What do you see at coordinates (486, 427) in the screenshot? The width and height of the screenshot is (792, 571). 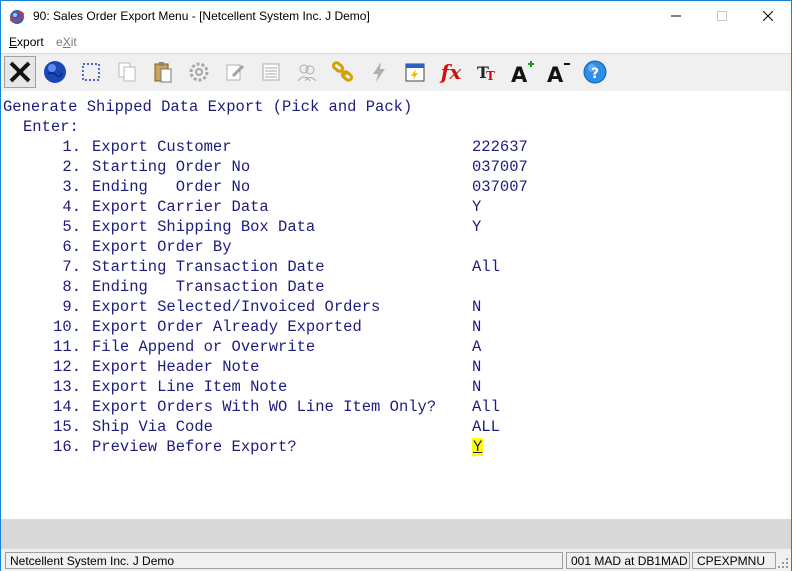 I see `option-value: ALL` at bounding box center [486, 427].